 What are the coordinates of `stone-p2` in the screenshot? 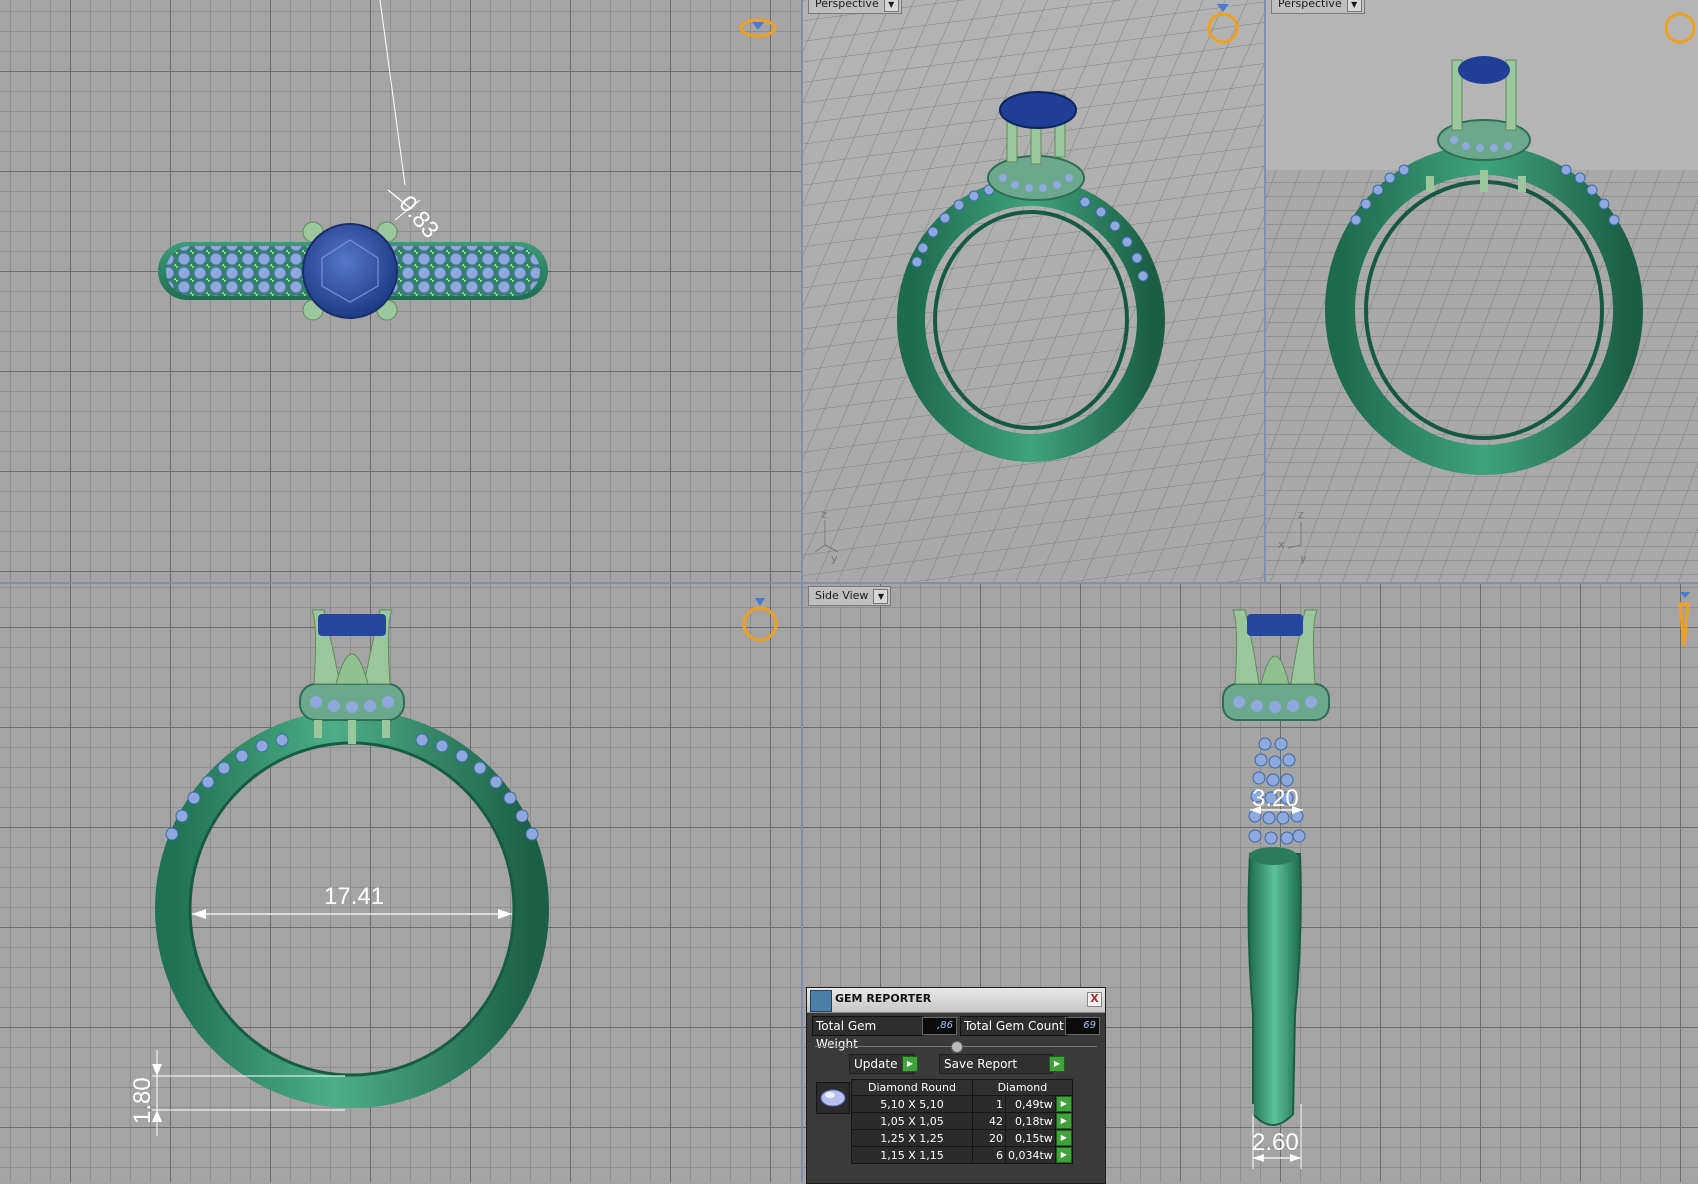 It's located at (1484, 70).